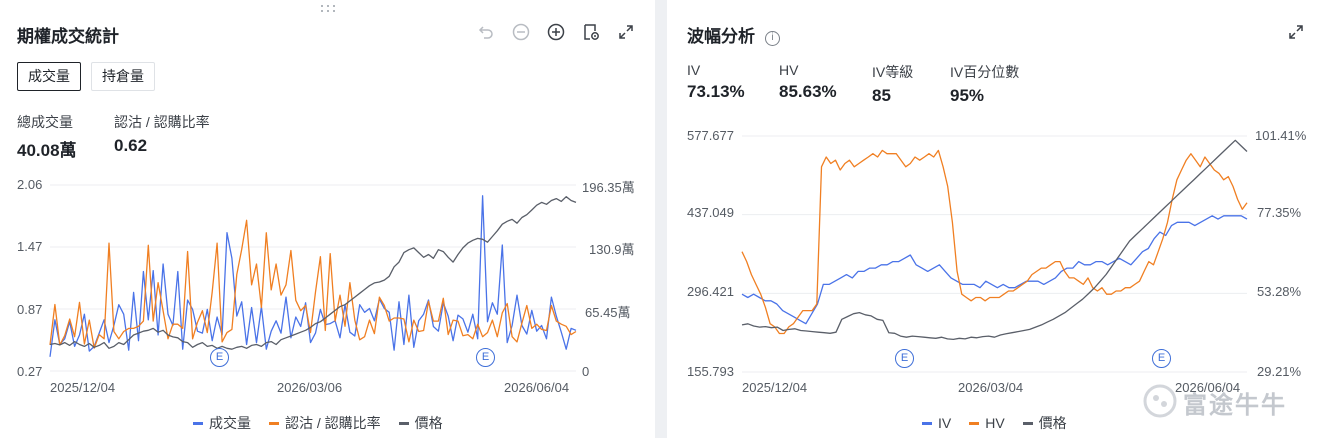 The width and height of the screenshot is (1322, 438). I want to click on y-right-tick: 65.45萬, so click(608, 312).